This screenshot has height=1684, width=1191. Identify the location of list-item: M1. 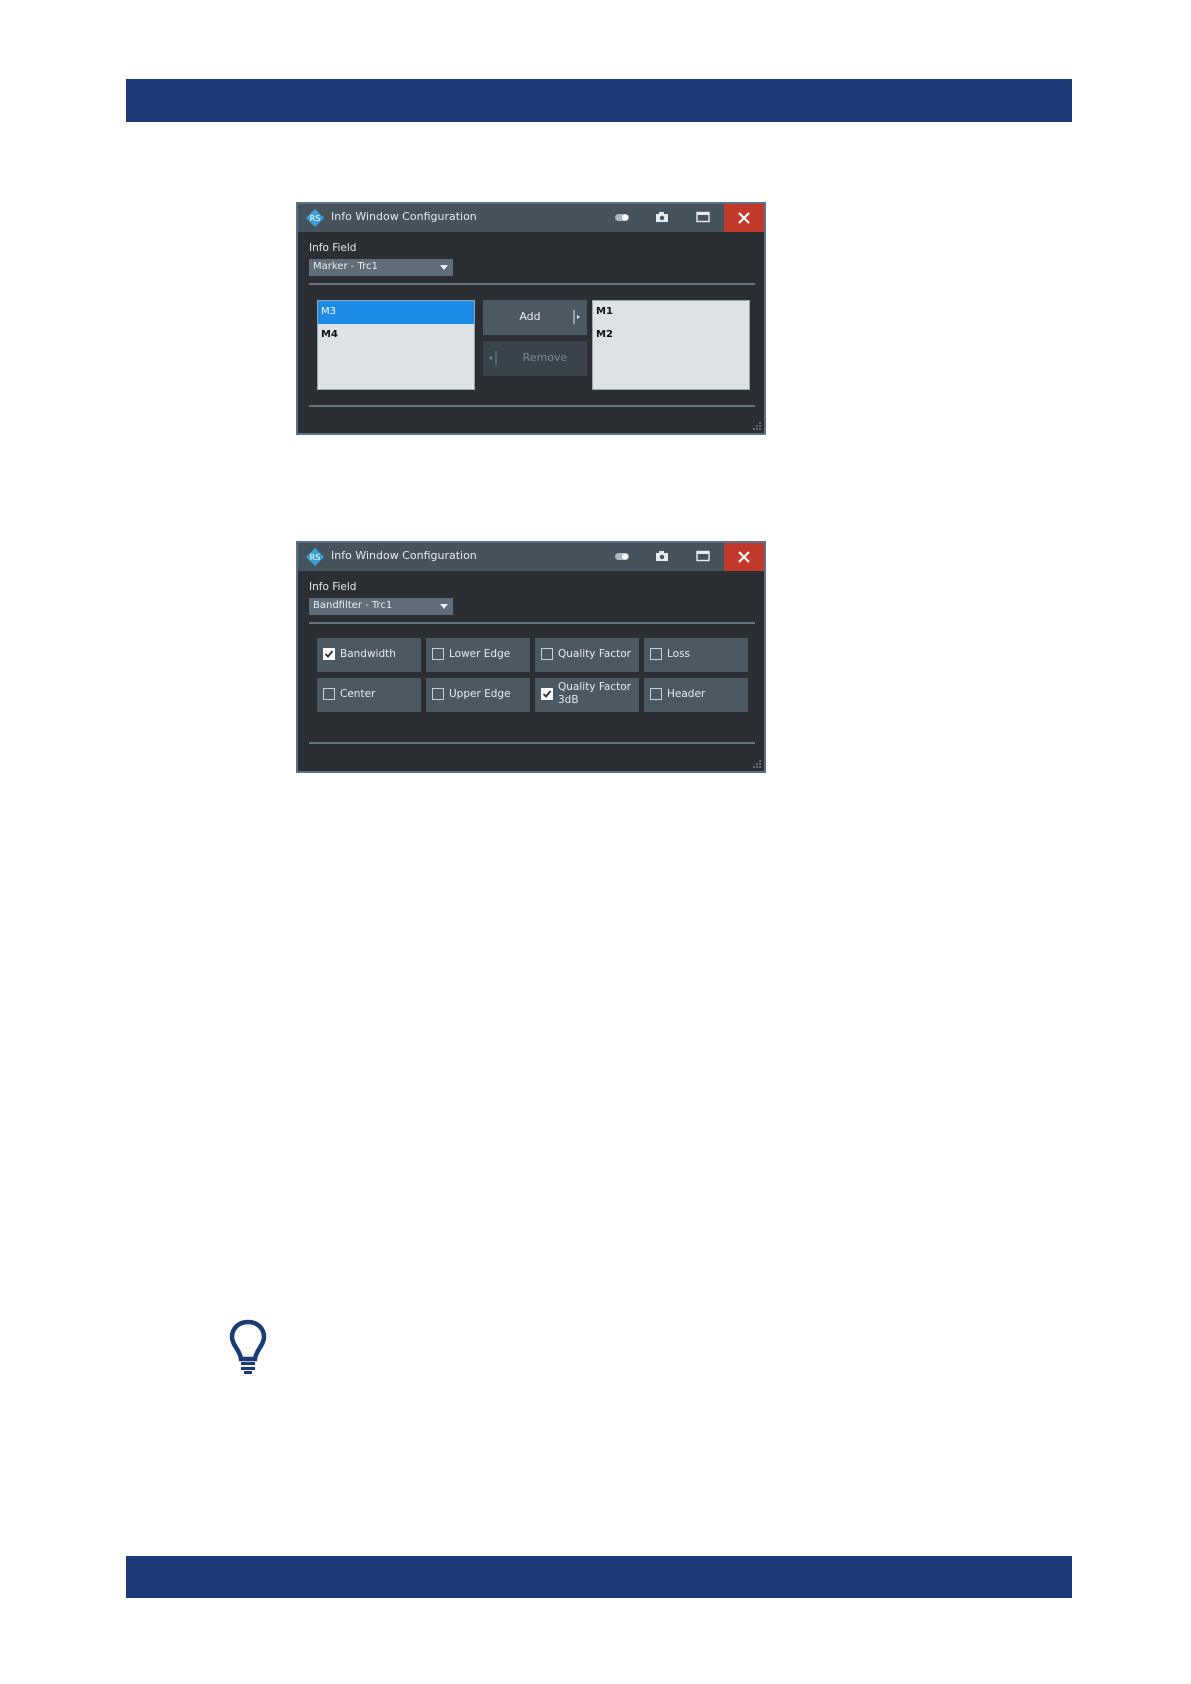
(671, 312).